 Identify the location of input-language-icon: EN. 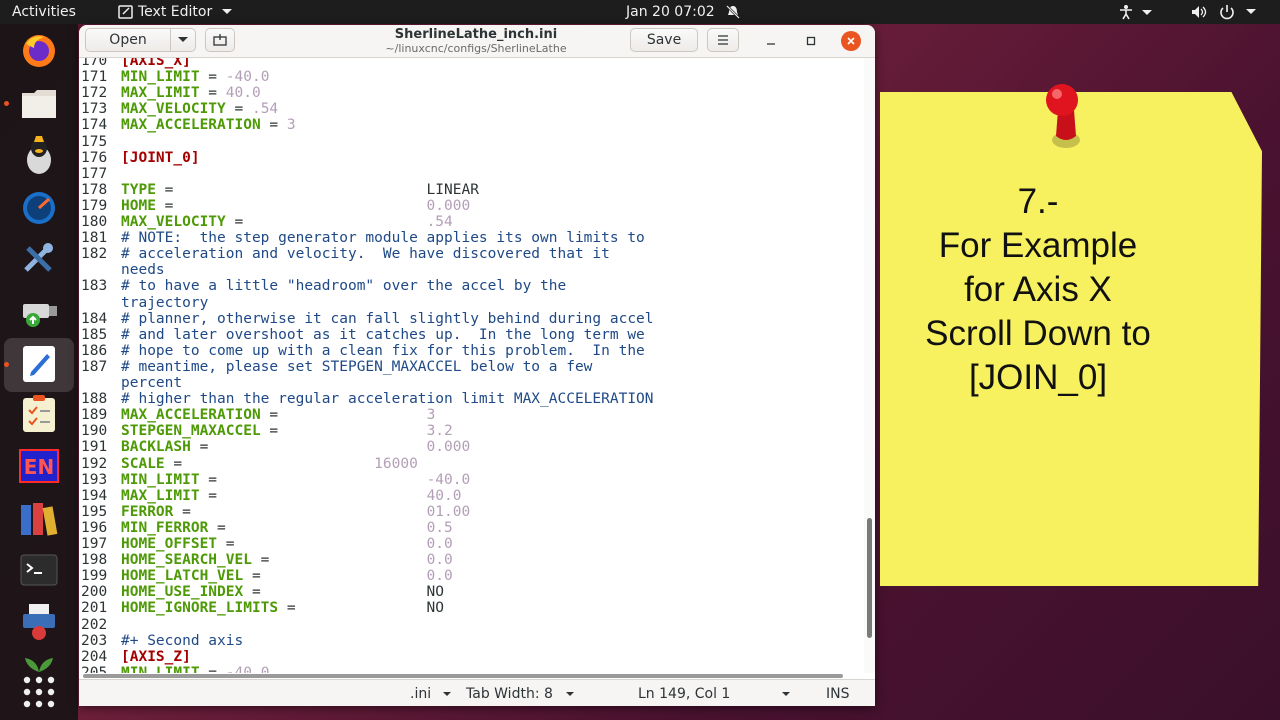
(39, 466).